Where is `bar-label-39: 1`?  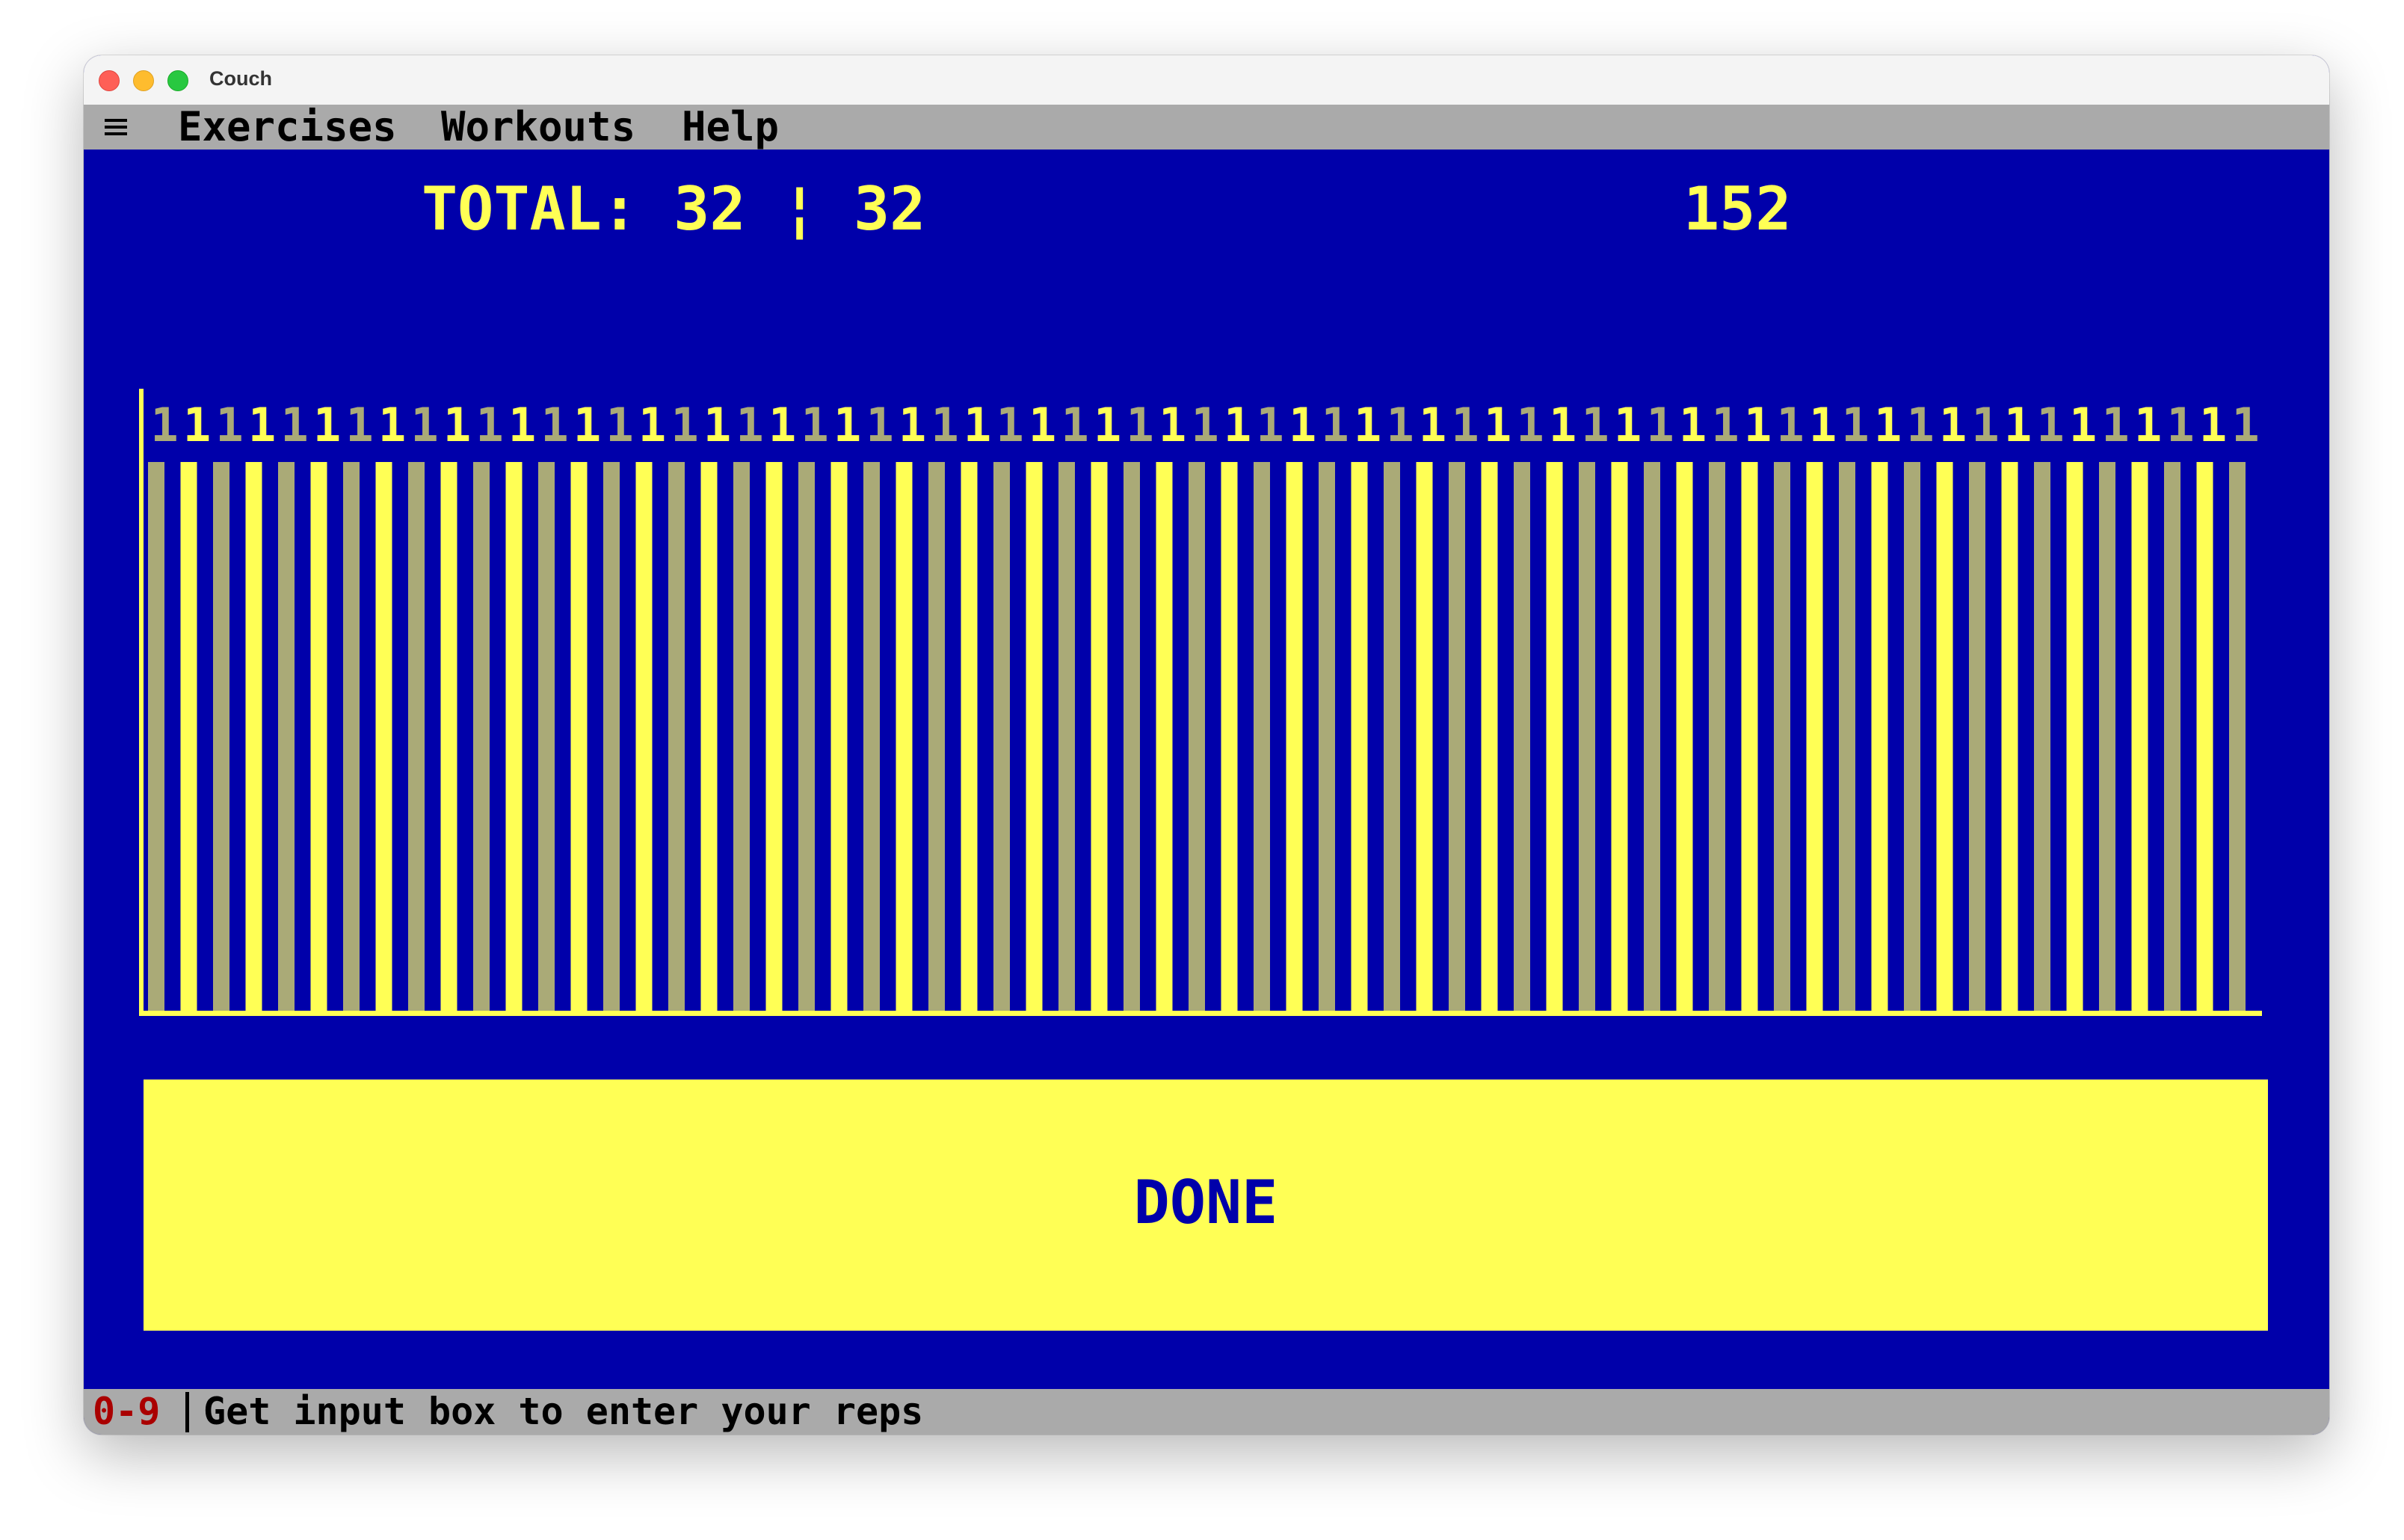 bar-label-39: 1 is located at coordinates (1400, 425).